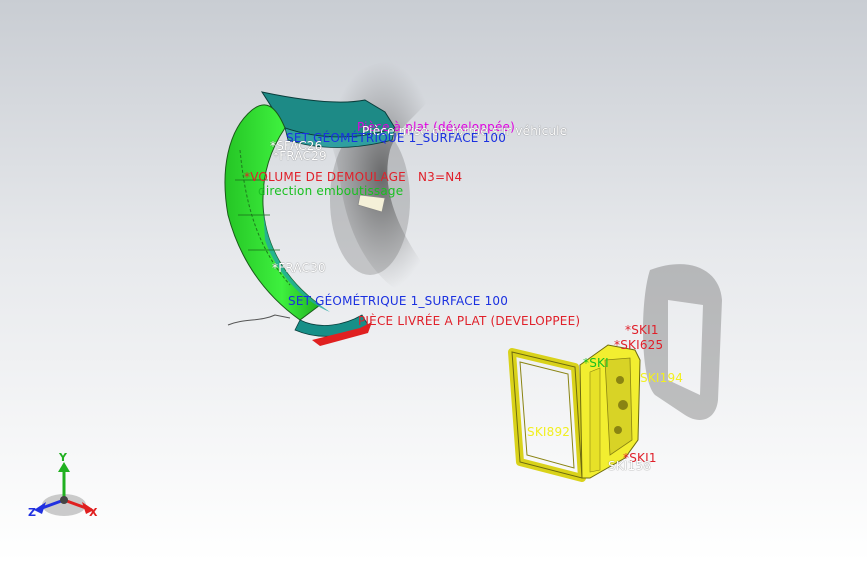 The image size is (867, 562). I want to click on annotation-n3-n4: N3=N4, so click(440, 177).